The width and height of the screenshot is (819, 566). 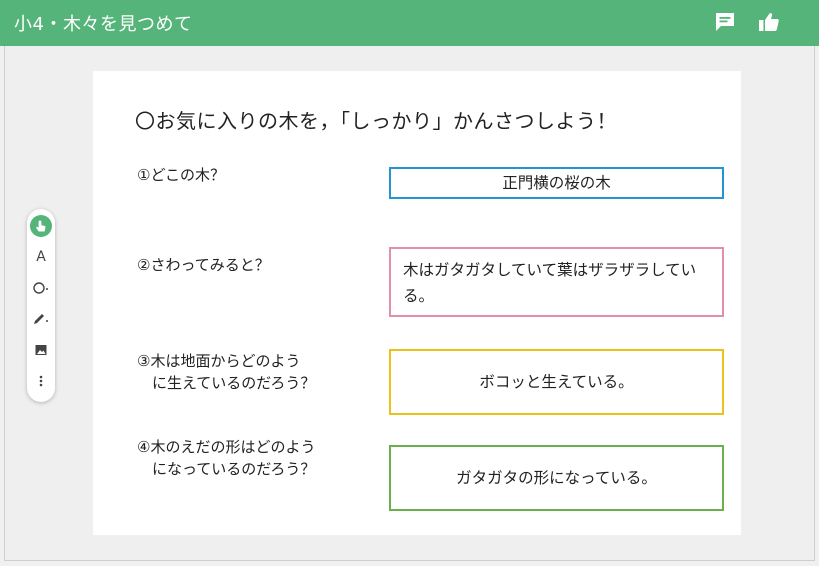 What do you see at coordinates (376, 121) in the screenshot?
I see `slide-heading: 〇お気に入りの木を，「しっかり」かんさつしよう！` at bounding box center [376, 121].